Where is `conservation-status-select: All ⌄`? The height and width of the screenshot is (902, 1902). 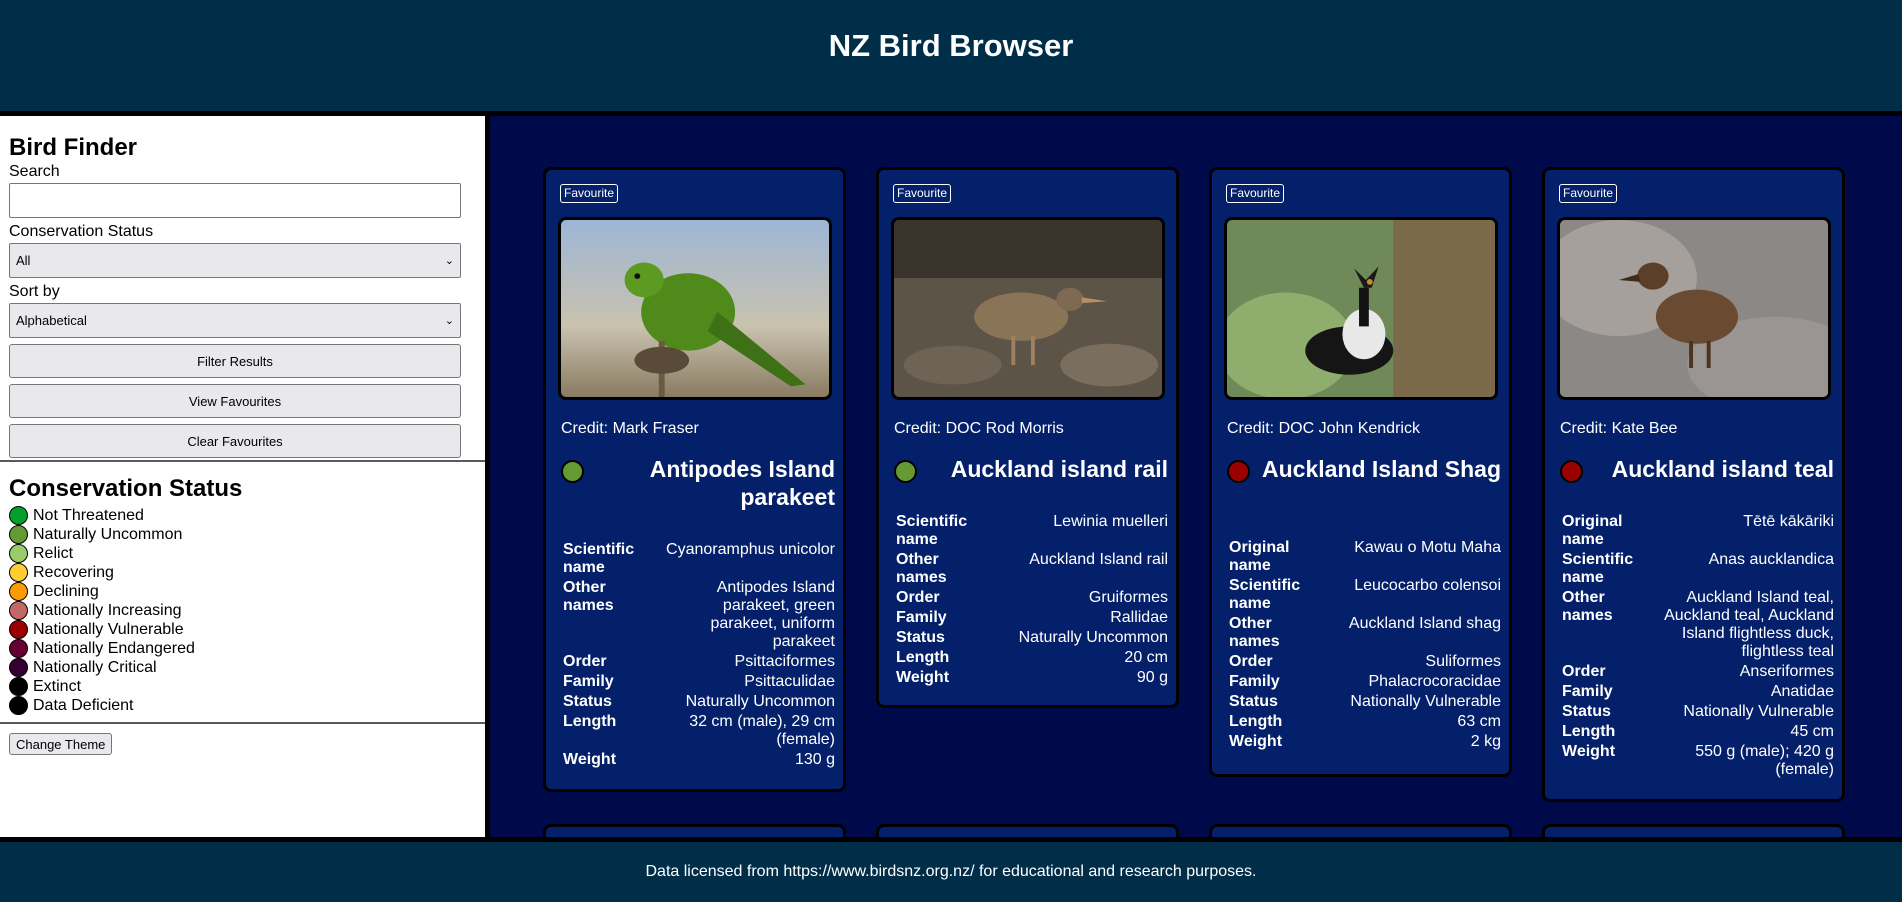
conservation-status-select: All ⌄ is located at coordinates (235, 260).